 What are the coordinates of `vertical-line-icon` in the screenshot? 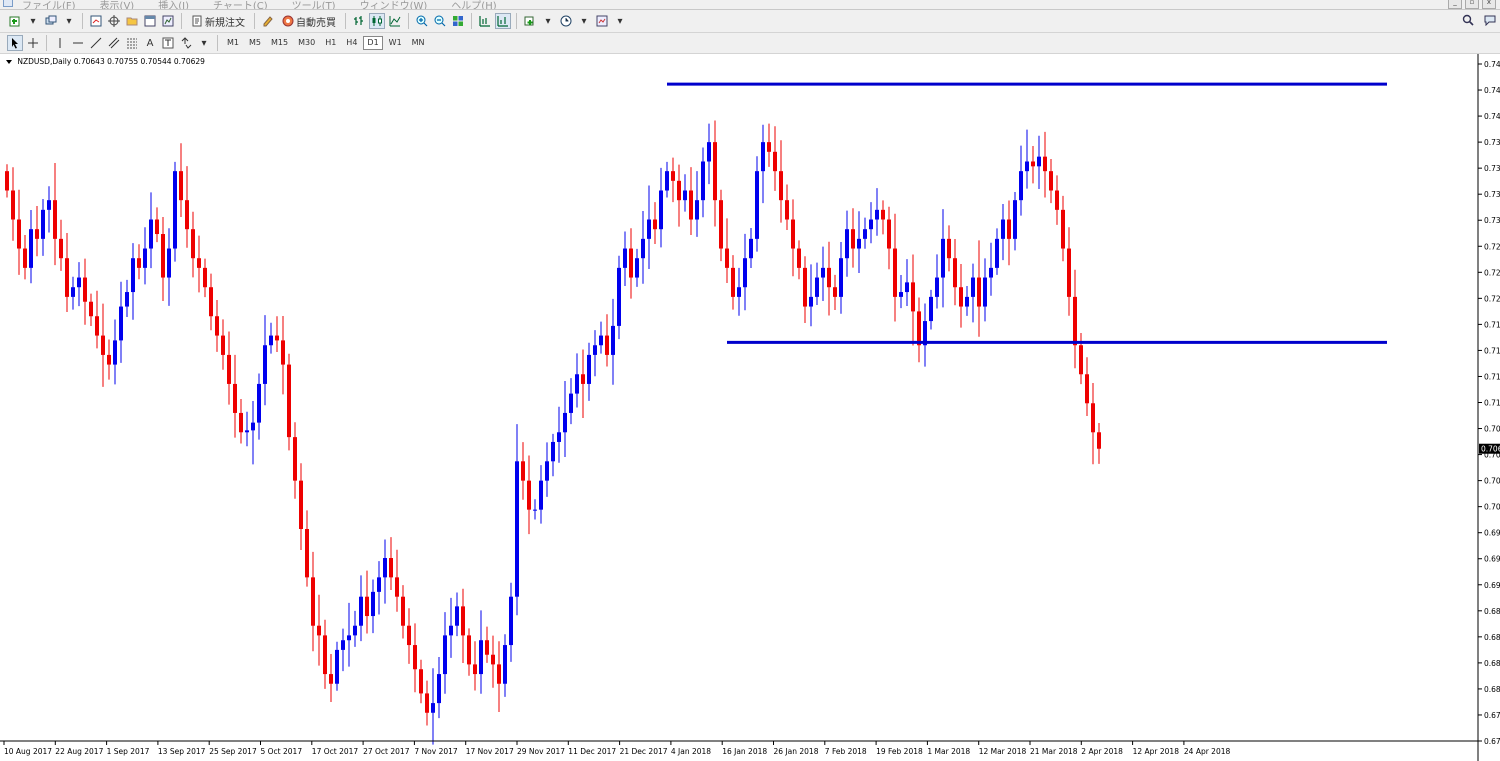 It's located at (60, 43).